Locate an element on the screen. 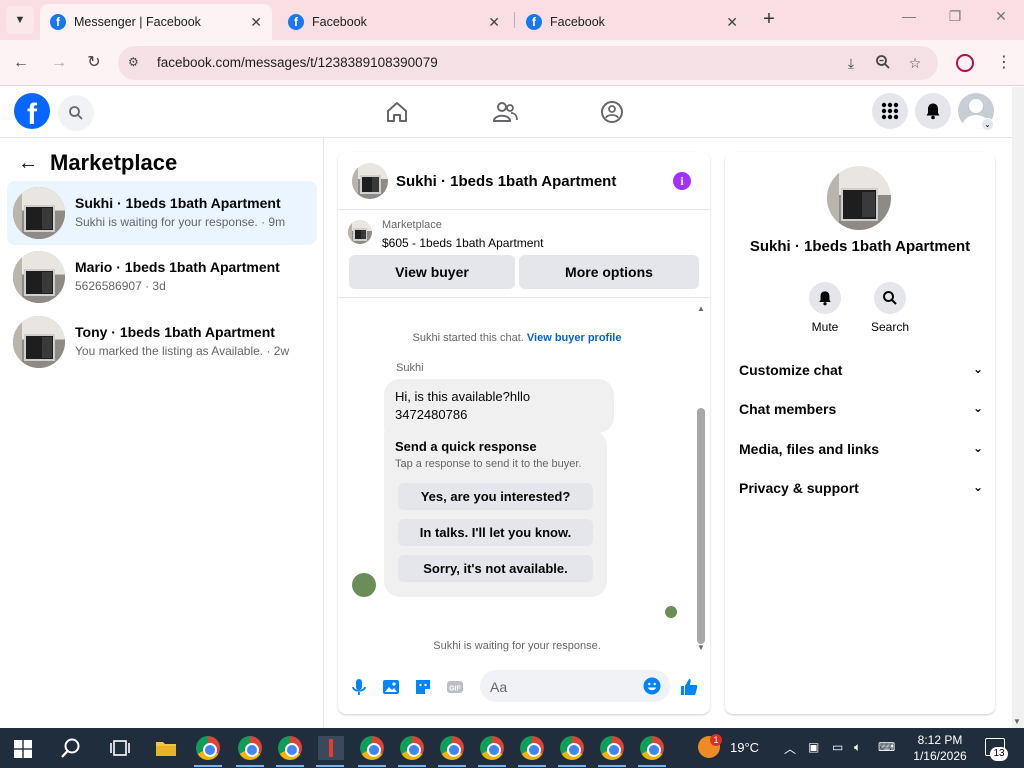 This screenshot has width=1024, height=768. contact-avatar is located at coordinates (859, 198).